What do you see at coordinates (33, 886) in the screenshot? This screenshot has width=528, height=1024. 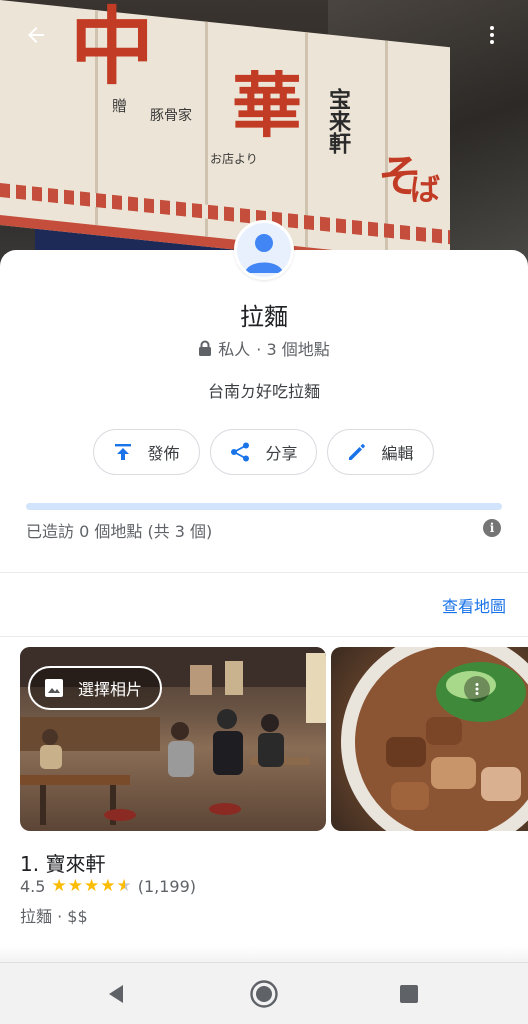 I see `rating-value: 4.5` at bounding box center [33, 886].